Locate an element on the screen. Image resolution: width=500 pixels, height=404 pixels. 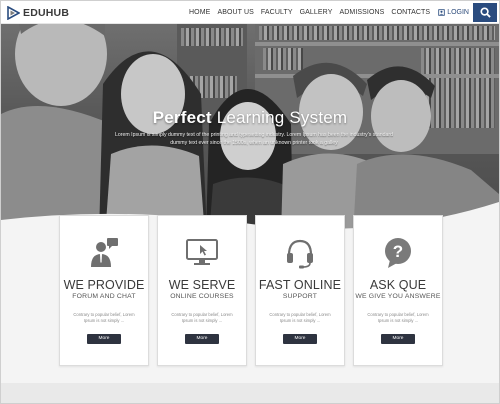
search-button is located at coordinates (485, 12).